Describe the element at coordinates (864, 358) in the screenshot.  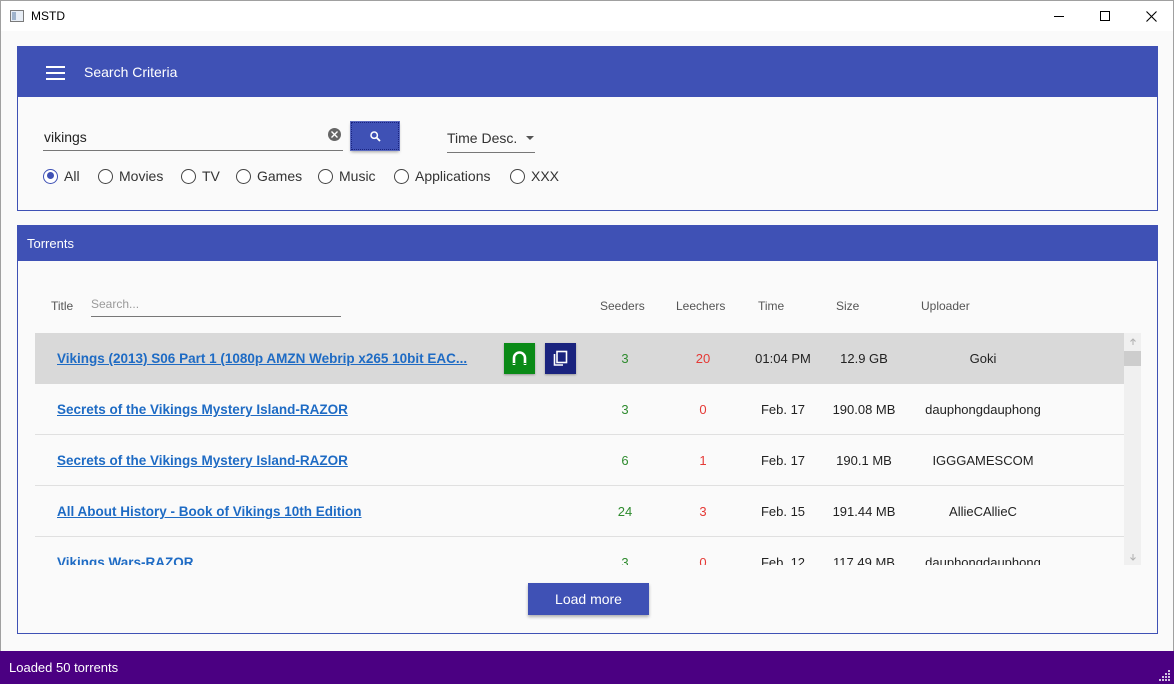
I see `torrent-size: 12.9 GB` at that location.